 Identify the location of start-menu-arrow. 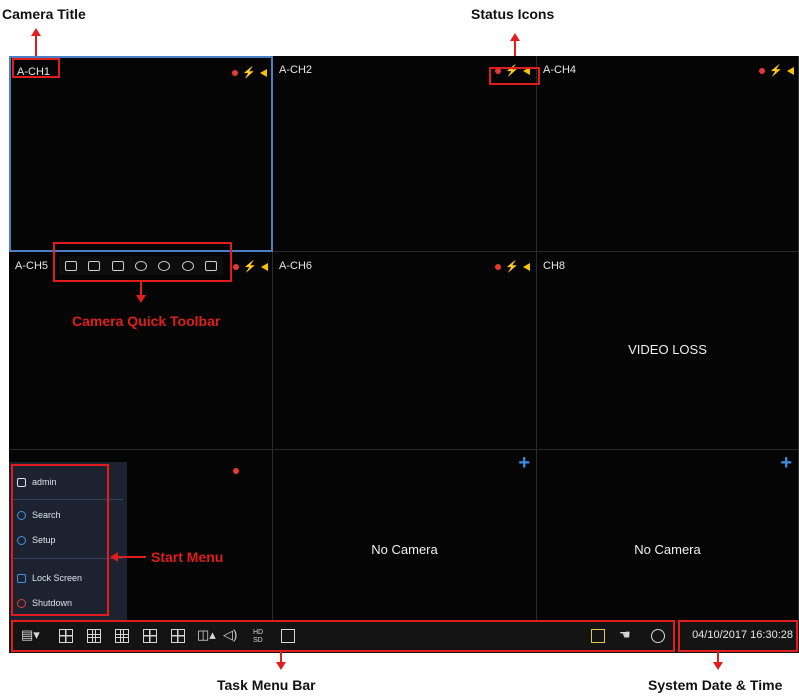
(132, 557).